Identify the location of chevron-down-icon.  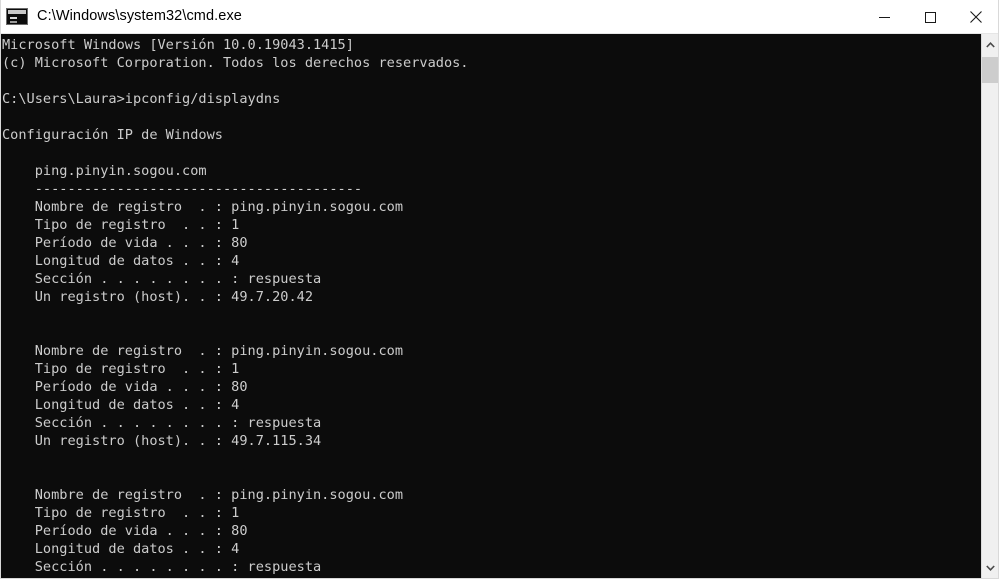
(990, 568).